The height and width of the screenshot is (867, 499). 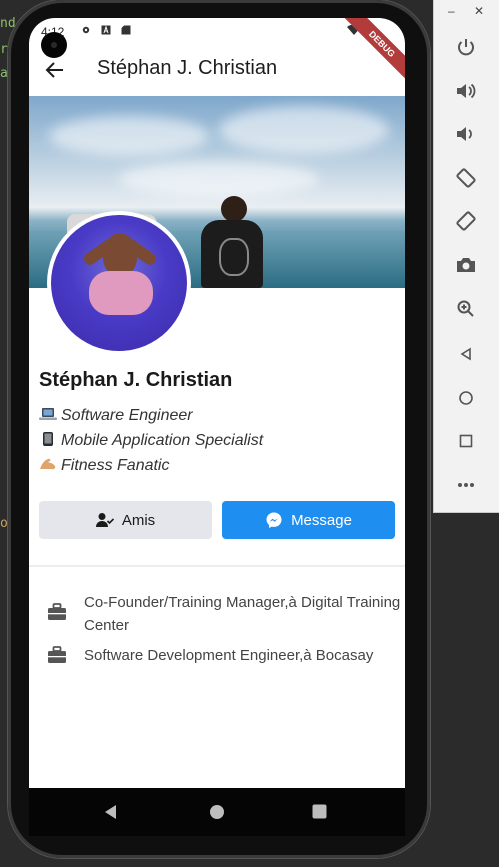 I want to click on bio-line: Software Engineer, so click(x=116, y=416).